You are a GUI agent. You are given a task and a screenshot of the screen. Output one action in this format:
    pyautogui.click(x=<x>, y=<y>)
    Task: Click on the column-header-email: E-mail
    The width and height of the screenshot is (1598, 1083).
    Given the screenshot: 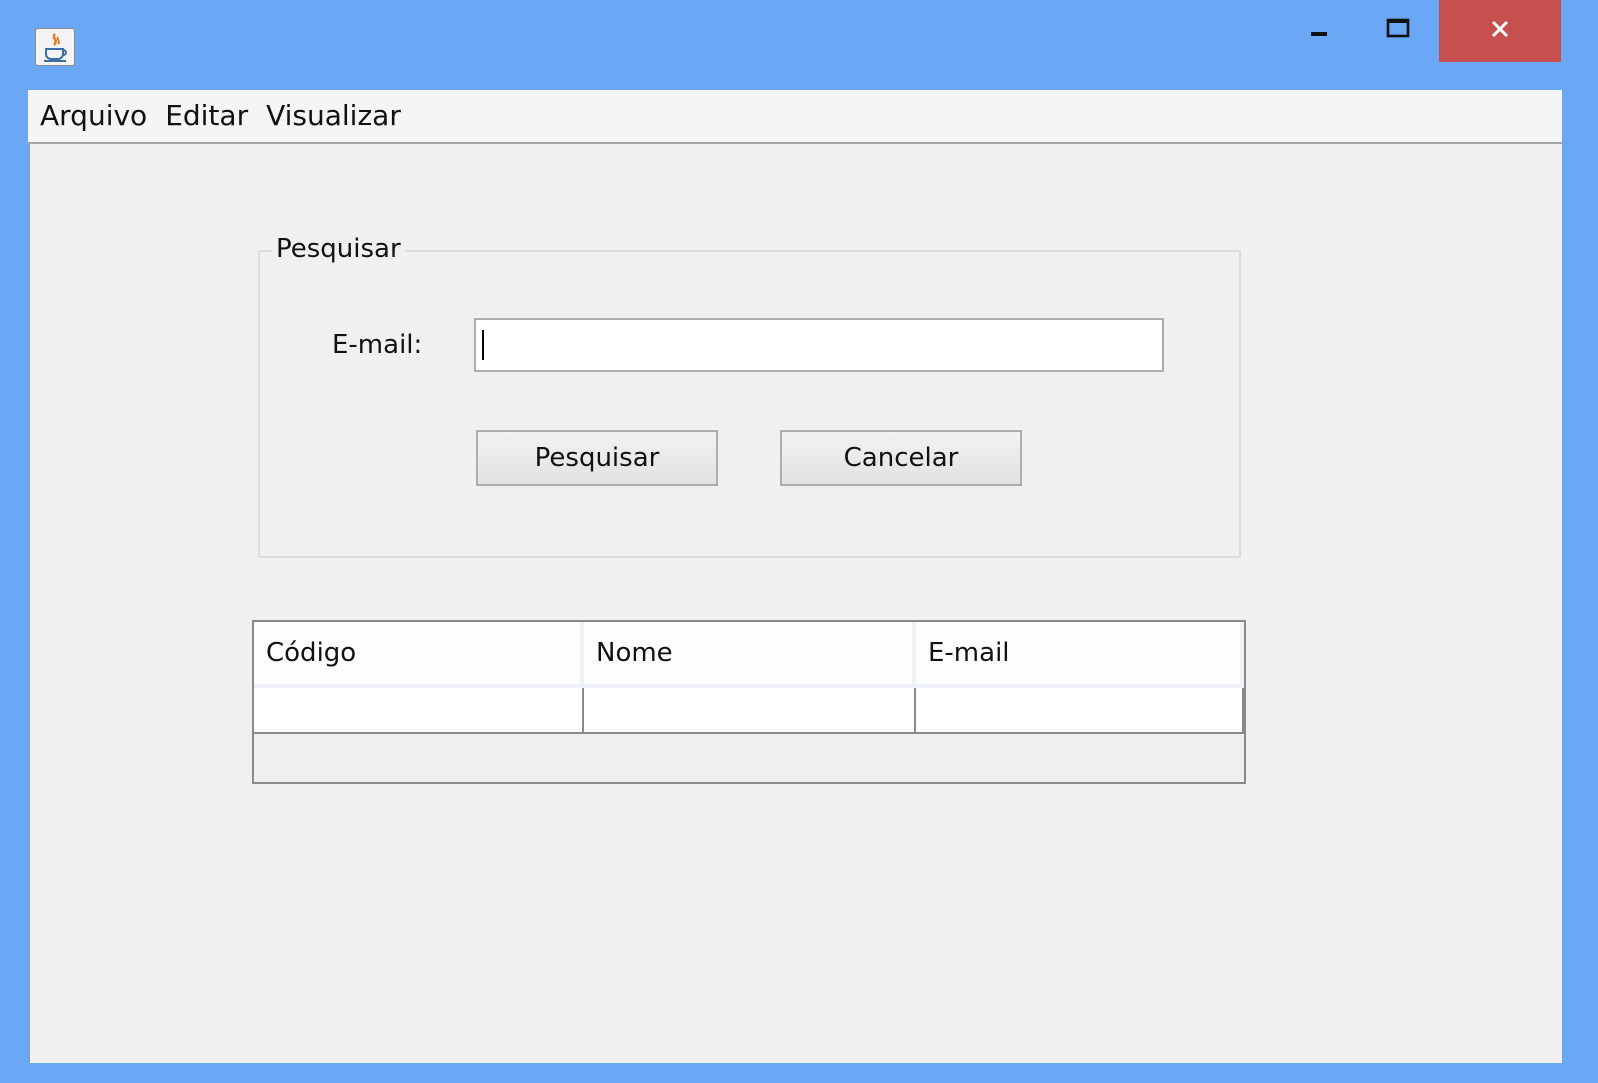 What is the action you would take?
    pyautogui.click(x=1080, y=655)
    